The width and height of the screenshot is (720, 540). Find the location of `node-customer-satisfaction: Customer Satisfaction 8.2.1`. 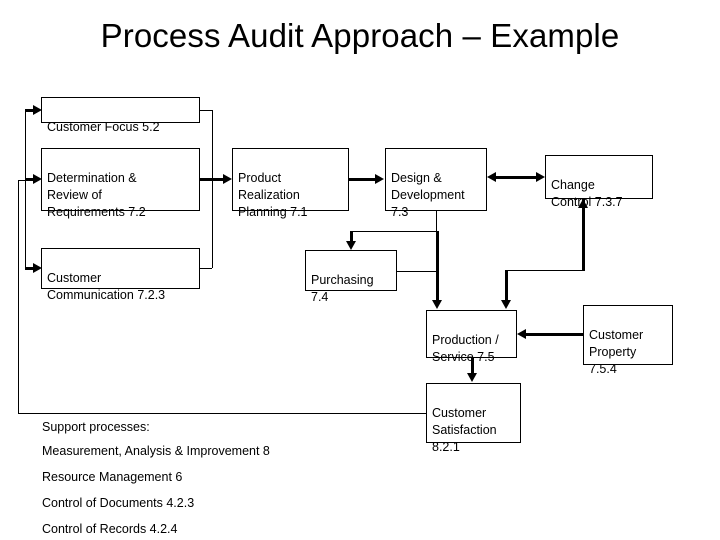

node-customer-satisfaction: Customer Satisfaction 8.2.1 is located at coordinates (473, 418).